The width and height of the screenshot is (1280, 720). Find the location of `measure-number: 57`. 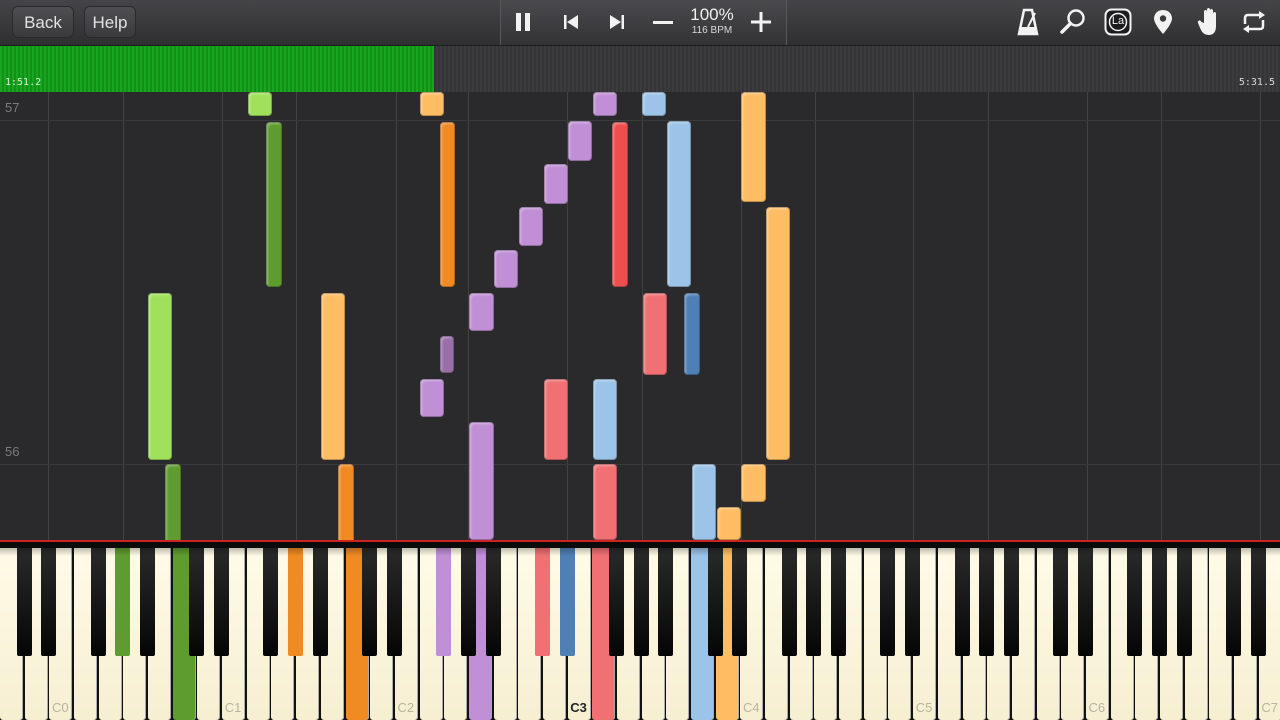

measure-number: 57 is located at coordinates (12, 107).